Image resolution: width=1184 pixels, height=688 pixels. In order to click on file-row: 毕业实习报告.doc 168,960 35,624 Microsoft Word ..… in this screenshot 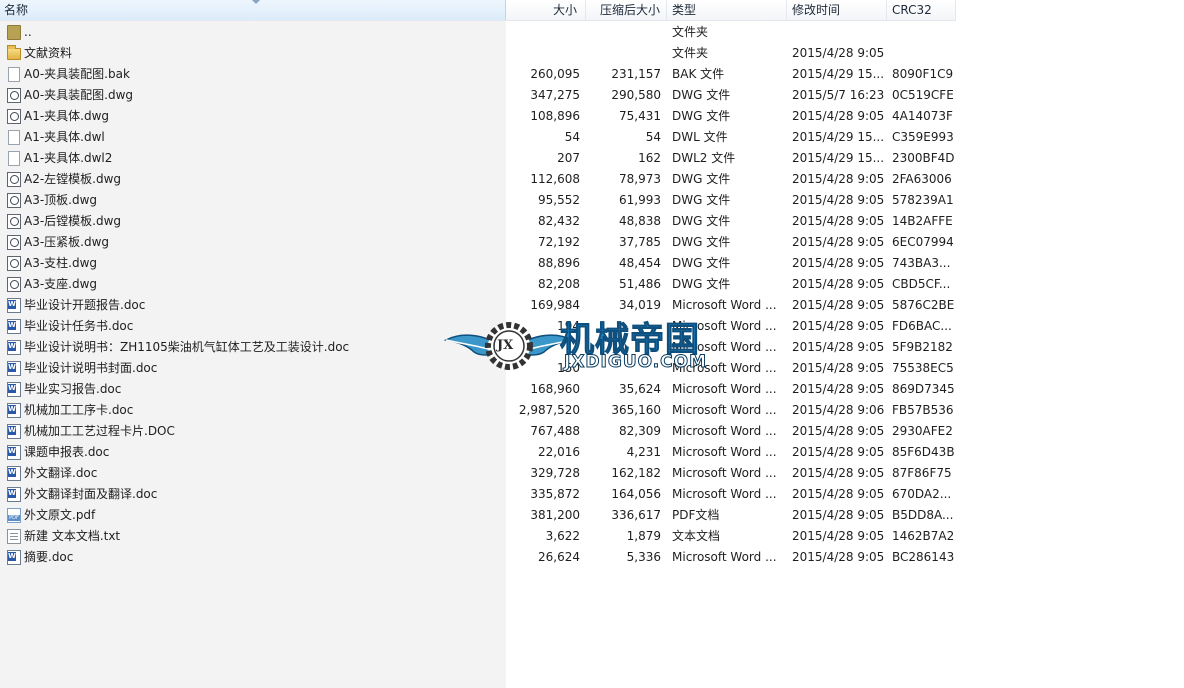, I will do `click(478, 389)`.